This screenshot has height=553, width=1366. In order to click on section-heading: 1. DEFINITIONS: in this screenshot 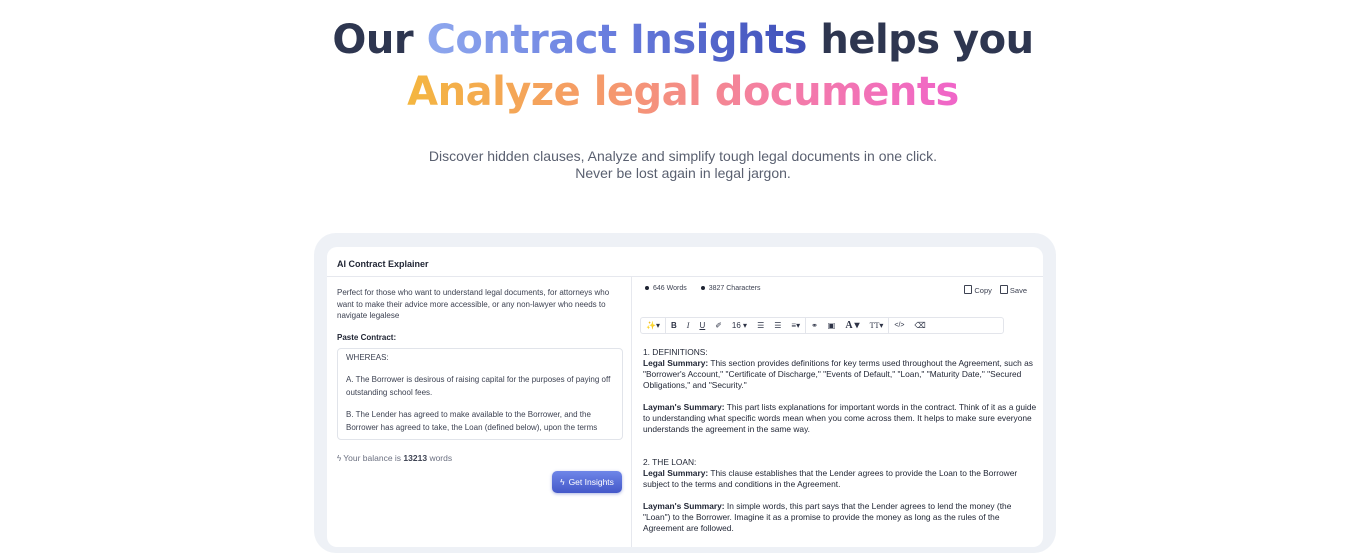, I will do `click(675, 352)`.